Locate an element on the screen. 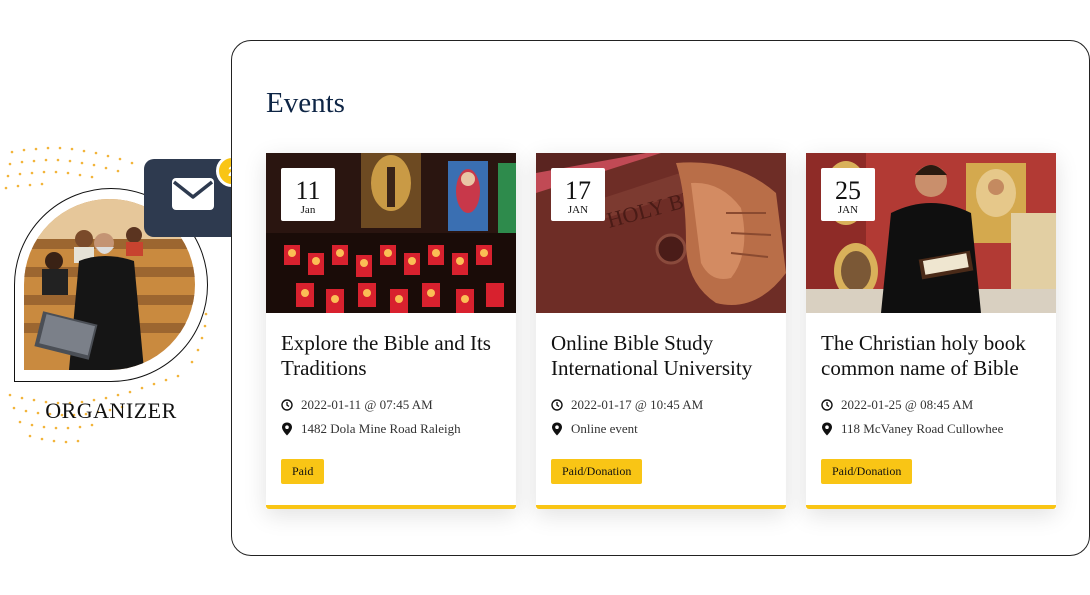 The width and height of the screenshot is (1090, 595). event-date-badge: 25 JAN is located at coordinates (848, 194).